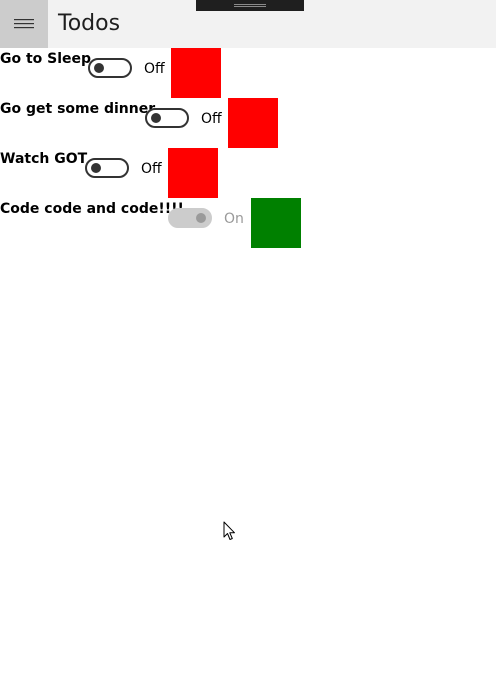 The height and width of the screenshot is (676, 496). Describe the element at coordinates (44, 159) in the screenshot. I see `todo-title: Watch GOT` at that location.